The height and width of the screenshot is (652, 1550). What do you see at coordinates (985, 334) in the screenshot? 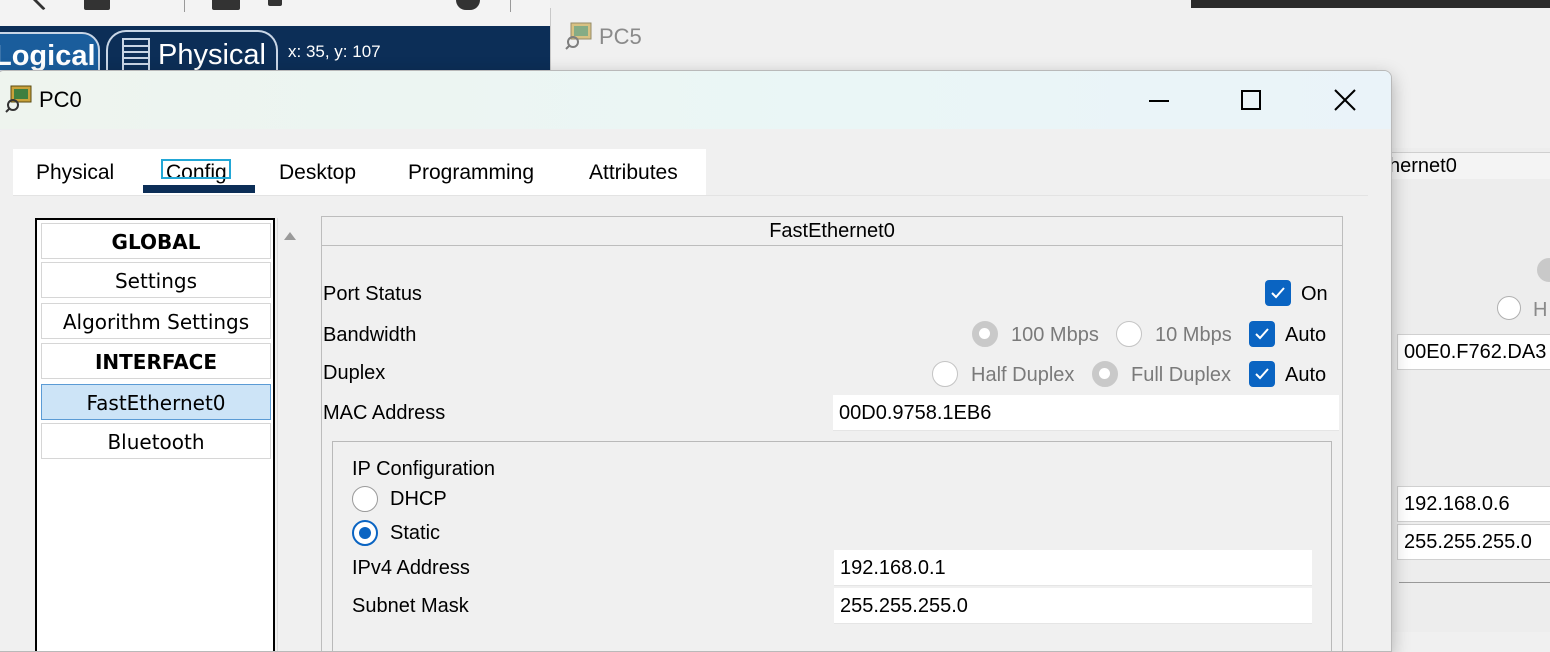
I see `bandwidth-100-radio` at bounding box center [985, 334].